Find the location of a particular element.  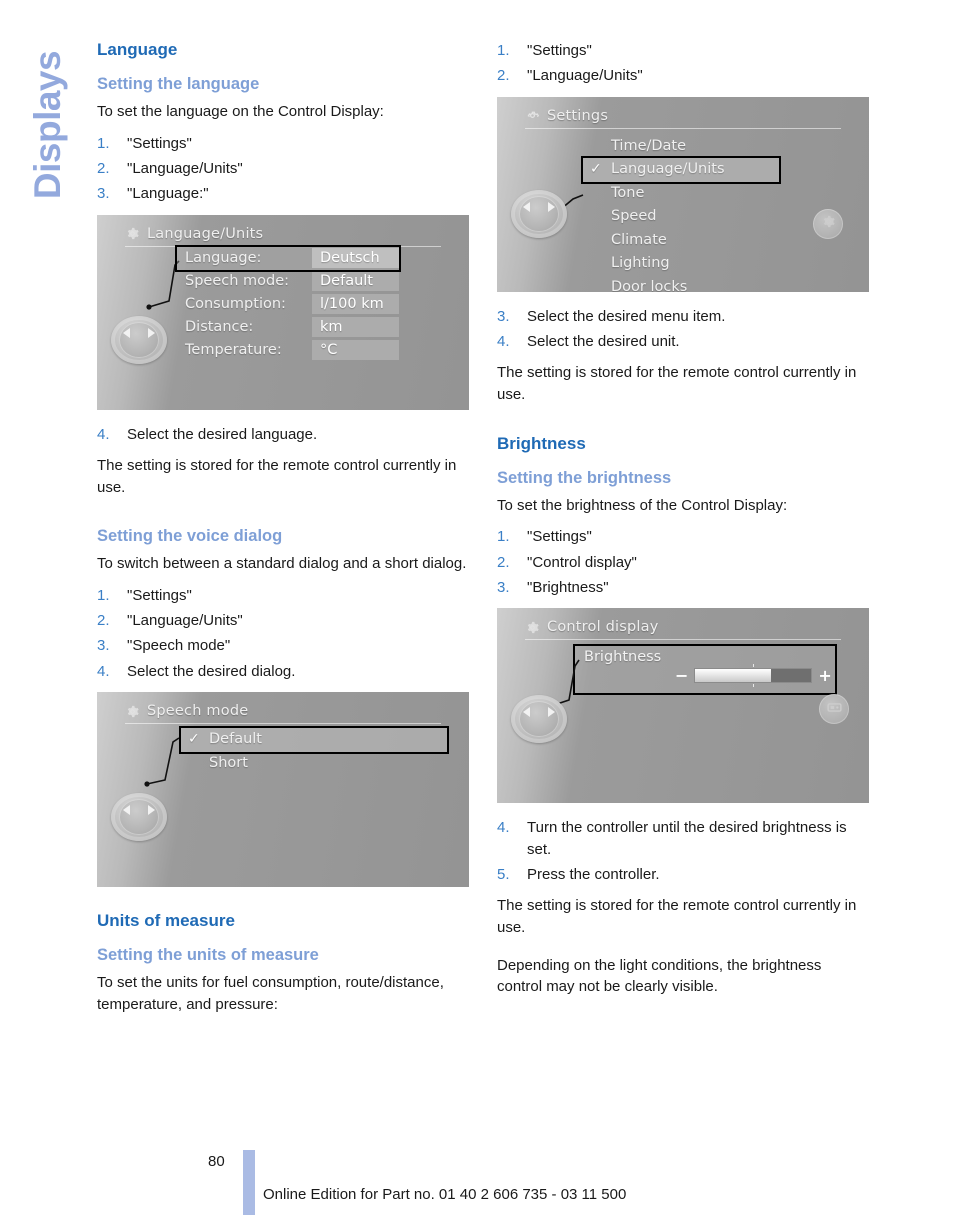

idrive-screen-control-display: Control display Brightness − + is located at coordinates (683, 706).